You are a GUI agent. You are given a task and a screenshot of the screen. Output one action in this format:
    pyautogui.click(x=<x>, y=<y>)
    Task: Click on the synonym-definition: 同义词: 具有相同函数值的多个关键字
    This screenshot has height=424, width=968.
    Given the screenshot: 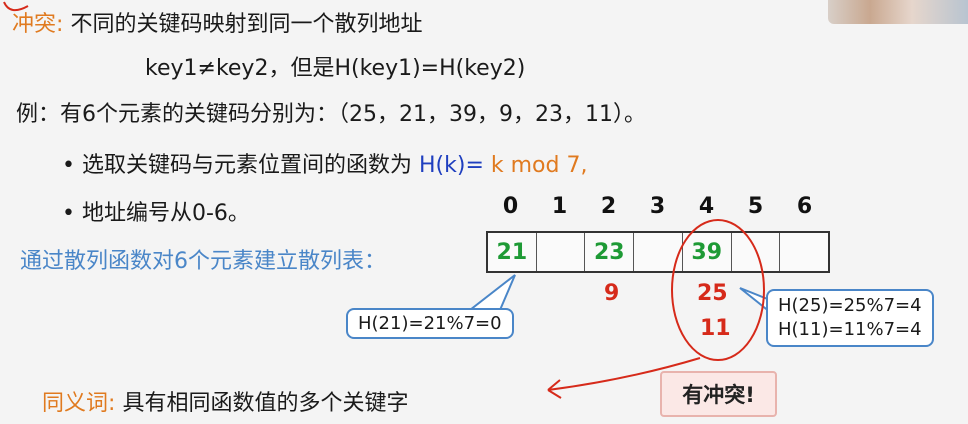 What is the action you would take?
    pyautogui.click(x=225, y=401)
    